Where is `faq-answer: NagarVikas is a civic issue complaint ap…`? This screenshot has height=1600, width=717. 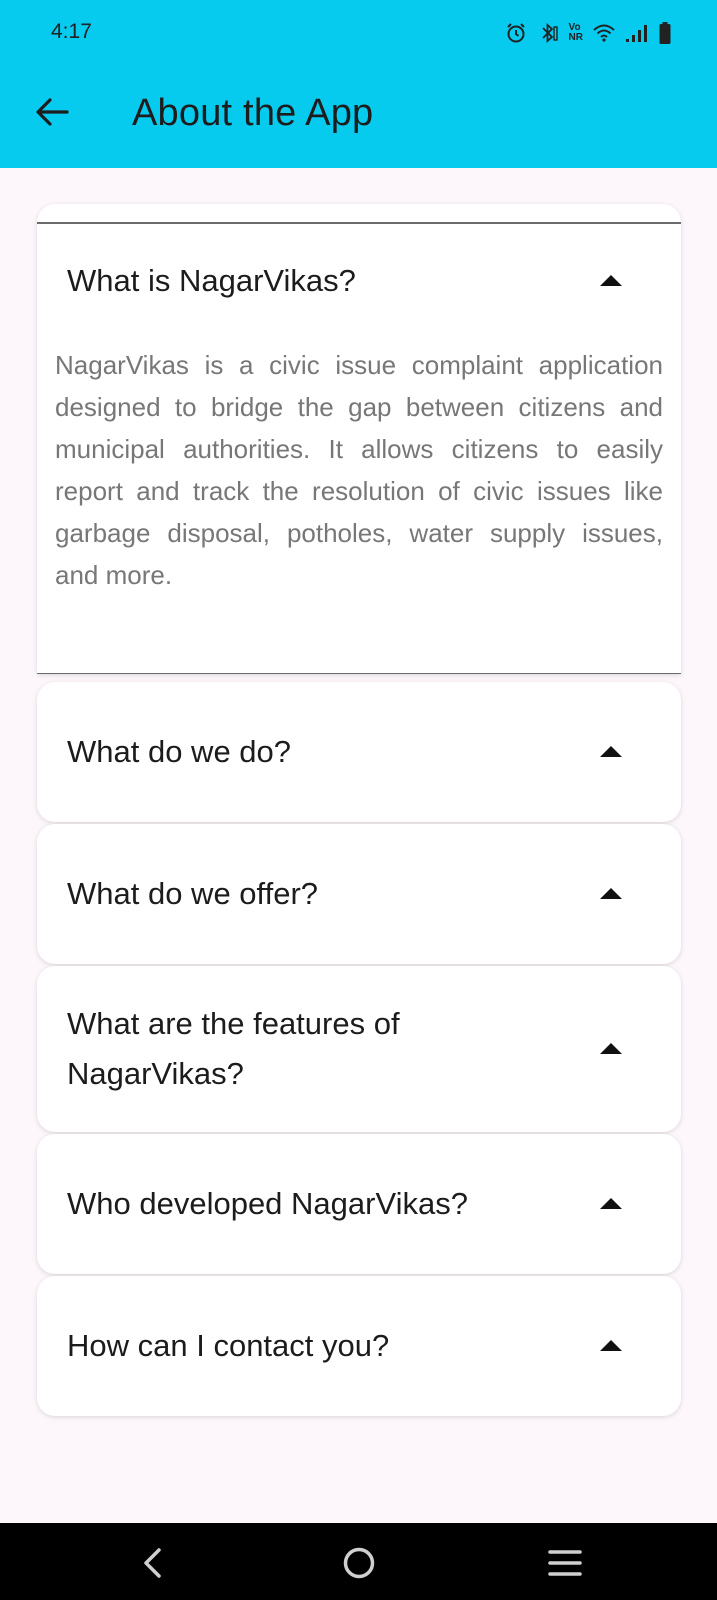
faq-answer: NagarVikas is a civic issue complaint ap… is located at coordinates (359, 470).